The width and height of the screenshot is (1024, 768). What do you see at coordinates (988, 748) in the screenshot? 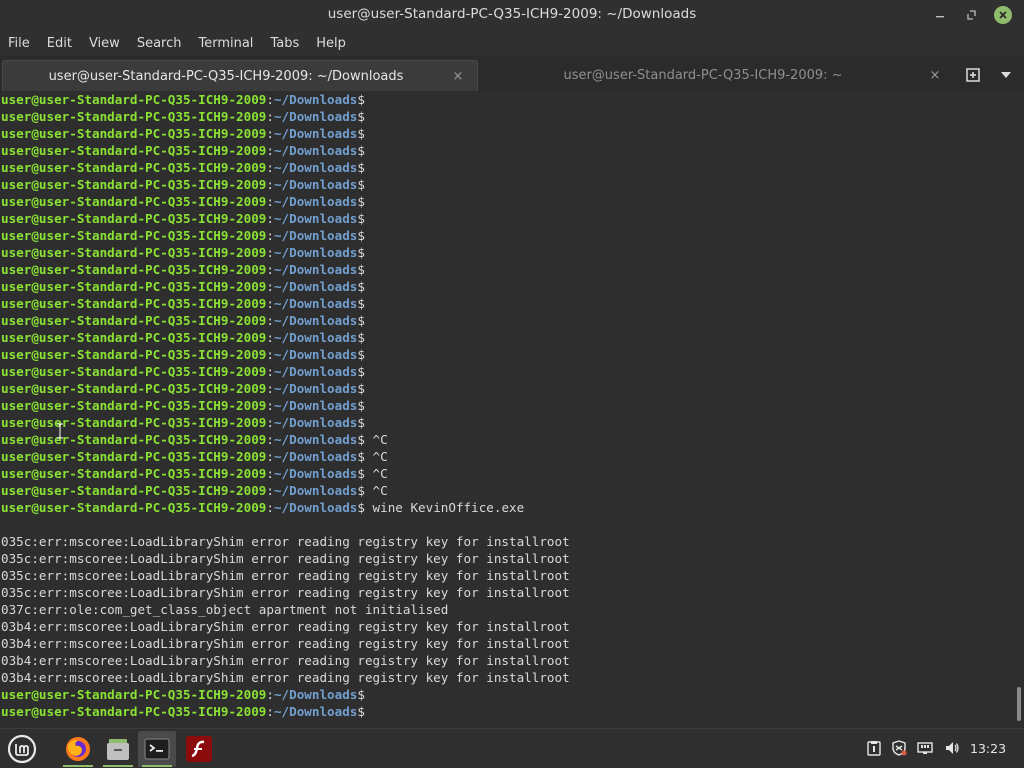
I see `clock: 13:23` at bounding box center [988, 748].